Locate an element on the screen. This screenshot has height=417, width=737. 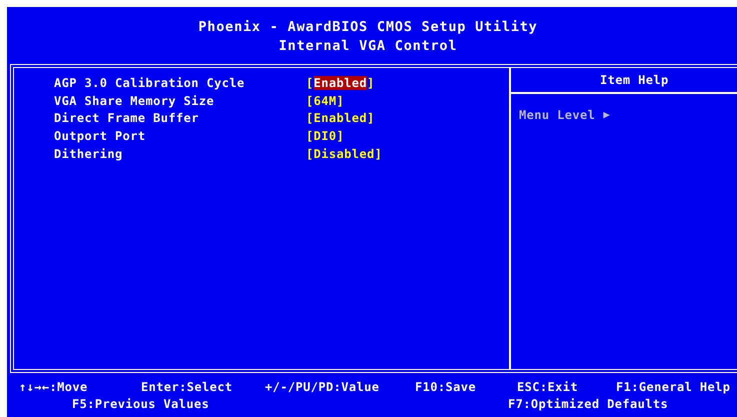
setting-label: Dithering is located at coordinates (89, 154).